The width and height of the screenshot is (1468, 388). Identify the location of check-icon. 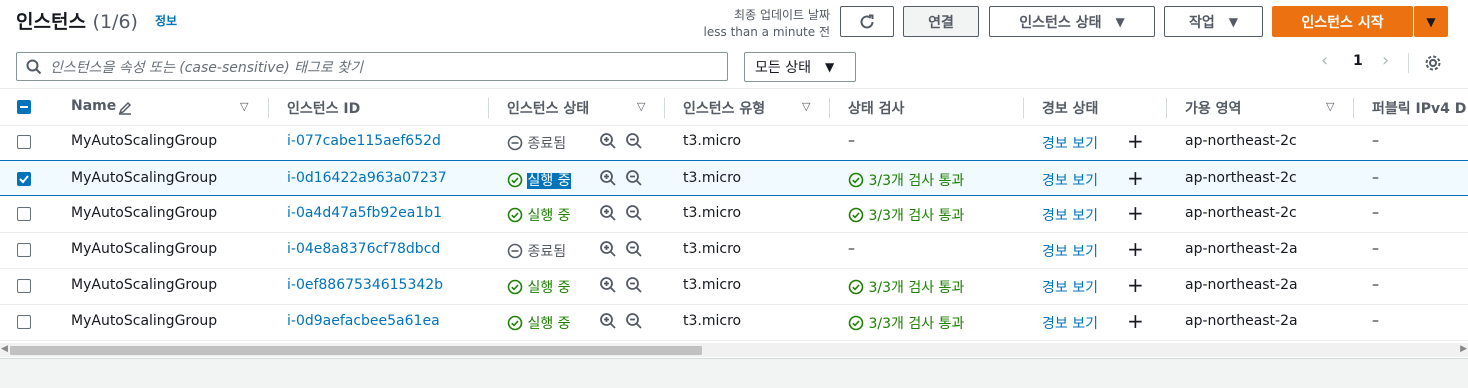
(24, 179).